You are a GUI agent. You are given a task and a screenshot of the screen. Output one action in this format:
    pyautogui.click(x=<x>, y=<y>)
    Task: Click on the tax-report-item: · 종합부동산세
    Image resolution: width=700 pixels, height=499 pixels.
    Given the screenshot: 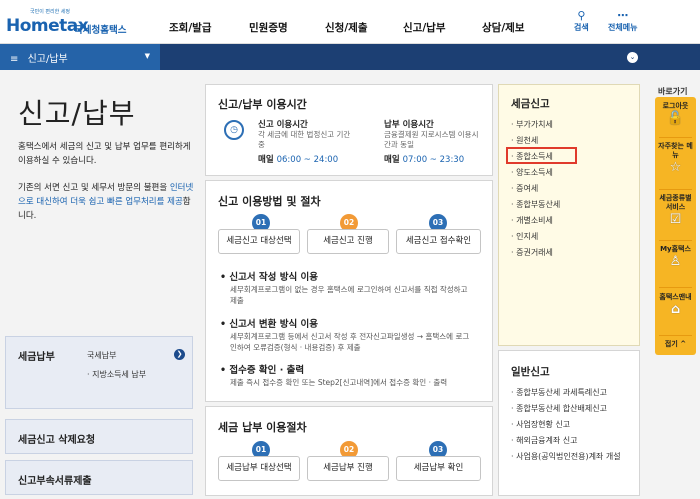 What is the action you would take?
    pyautogui.click(x=535, y=204)
    